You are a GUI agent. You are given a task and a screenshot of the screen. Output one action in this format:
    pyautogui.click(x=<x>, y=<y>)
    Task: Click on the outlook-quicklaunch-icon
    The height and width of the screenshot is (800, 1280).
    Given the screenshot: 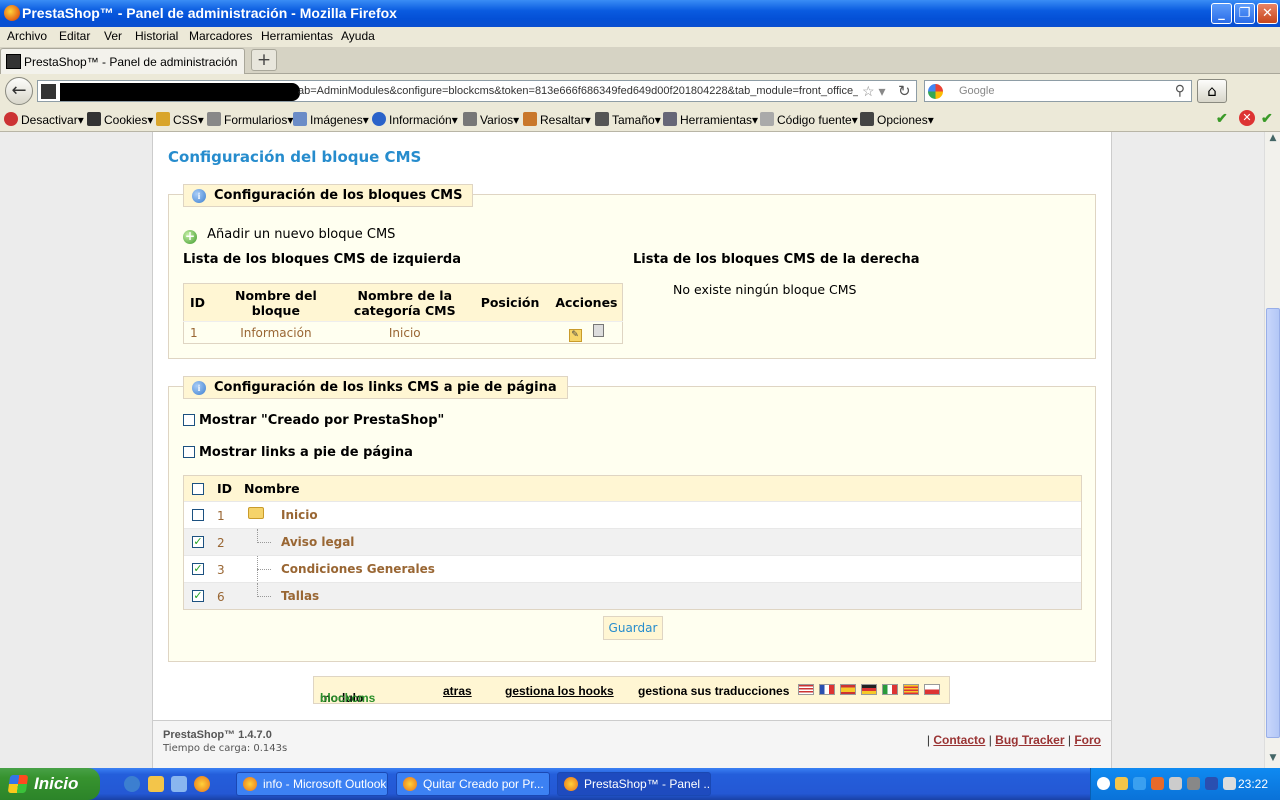 What is the action you would take?
    pyautogui.click(x=156, y=784)
    